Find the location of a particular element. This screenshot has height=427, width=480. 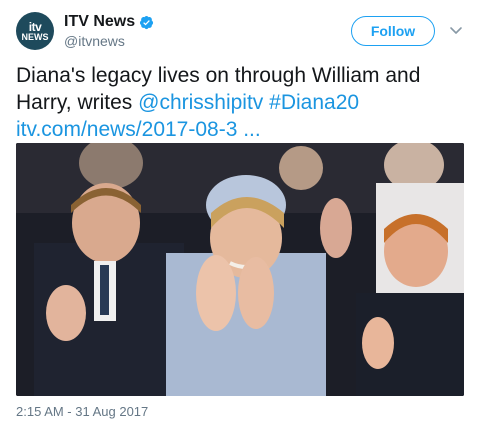

author-name-row: ITV News is located at coordinates (109, 22).